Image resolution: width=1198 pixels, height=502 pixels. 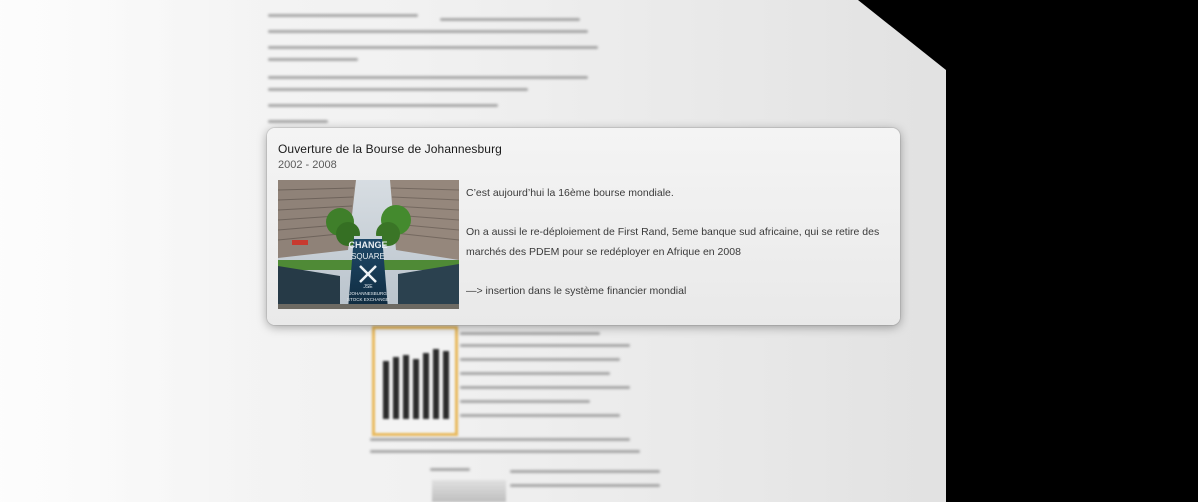 What do you see at coordinates (368, 256) in the screenshot?
I see `svg-text: SQUARE` at bounding box center [368, 256].